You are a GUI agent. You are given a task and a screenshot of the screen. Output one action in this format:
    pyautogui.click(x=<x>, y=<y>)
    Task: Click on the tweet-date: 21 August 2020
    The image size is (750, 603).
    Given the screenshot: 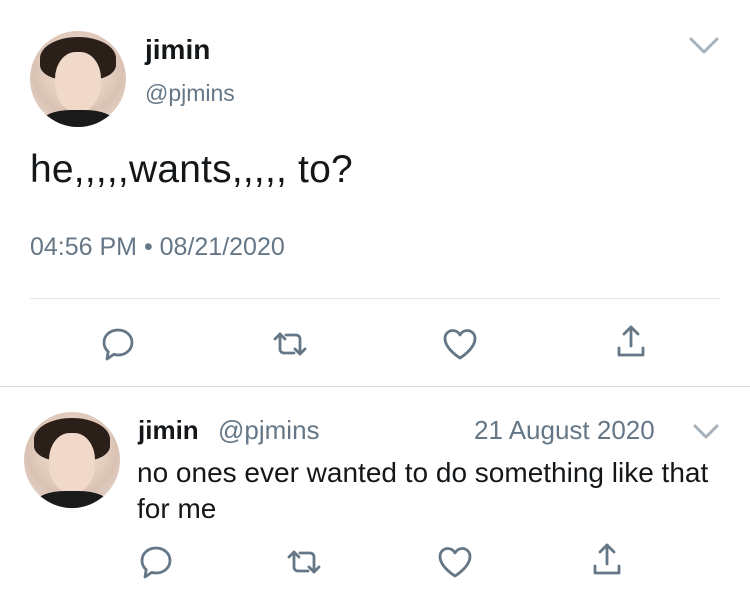 What is the action you would take?
    pyautogui.click(x=564, y=430)
    